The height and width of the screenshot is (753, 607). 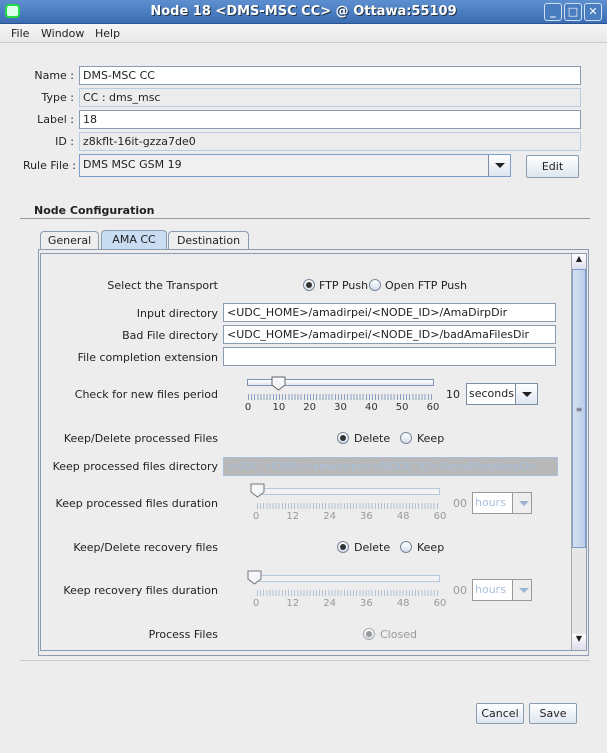 I want to click on id-label: ID :, so click(x=64, y=141).